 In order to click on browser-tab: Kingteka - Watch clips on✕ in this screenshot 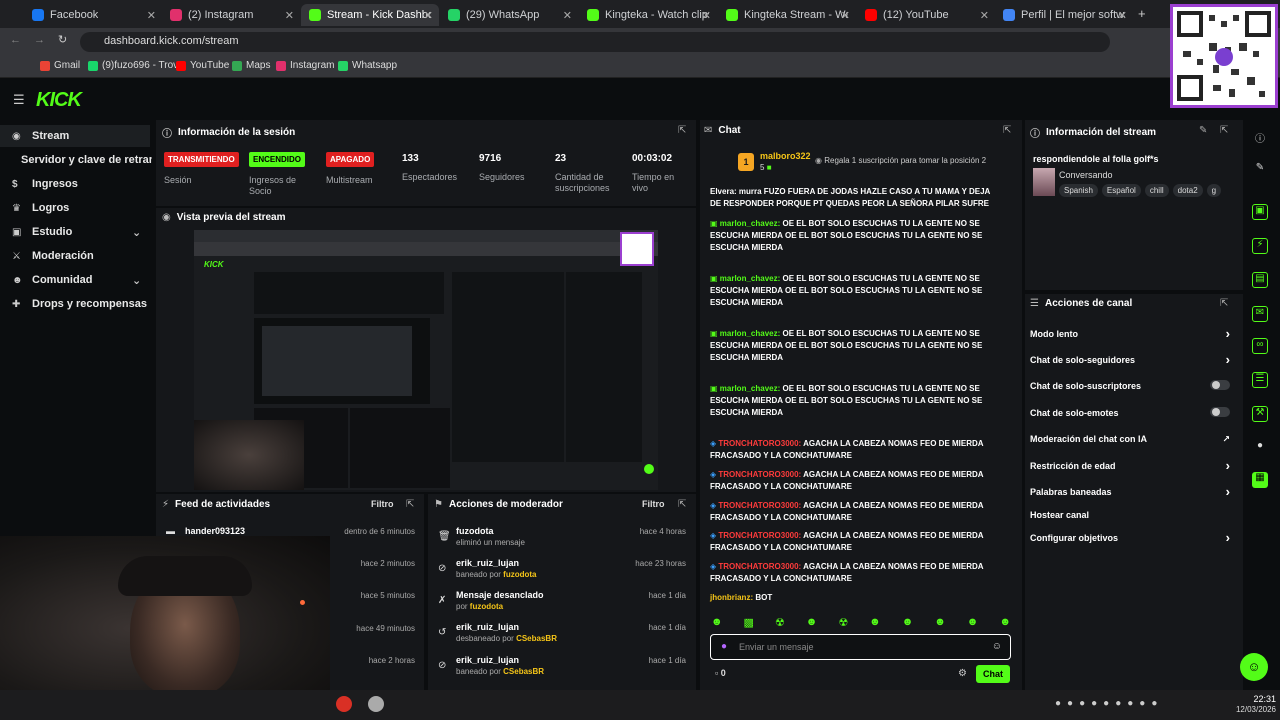, I will do `click(648, 15)`.